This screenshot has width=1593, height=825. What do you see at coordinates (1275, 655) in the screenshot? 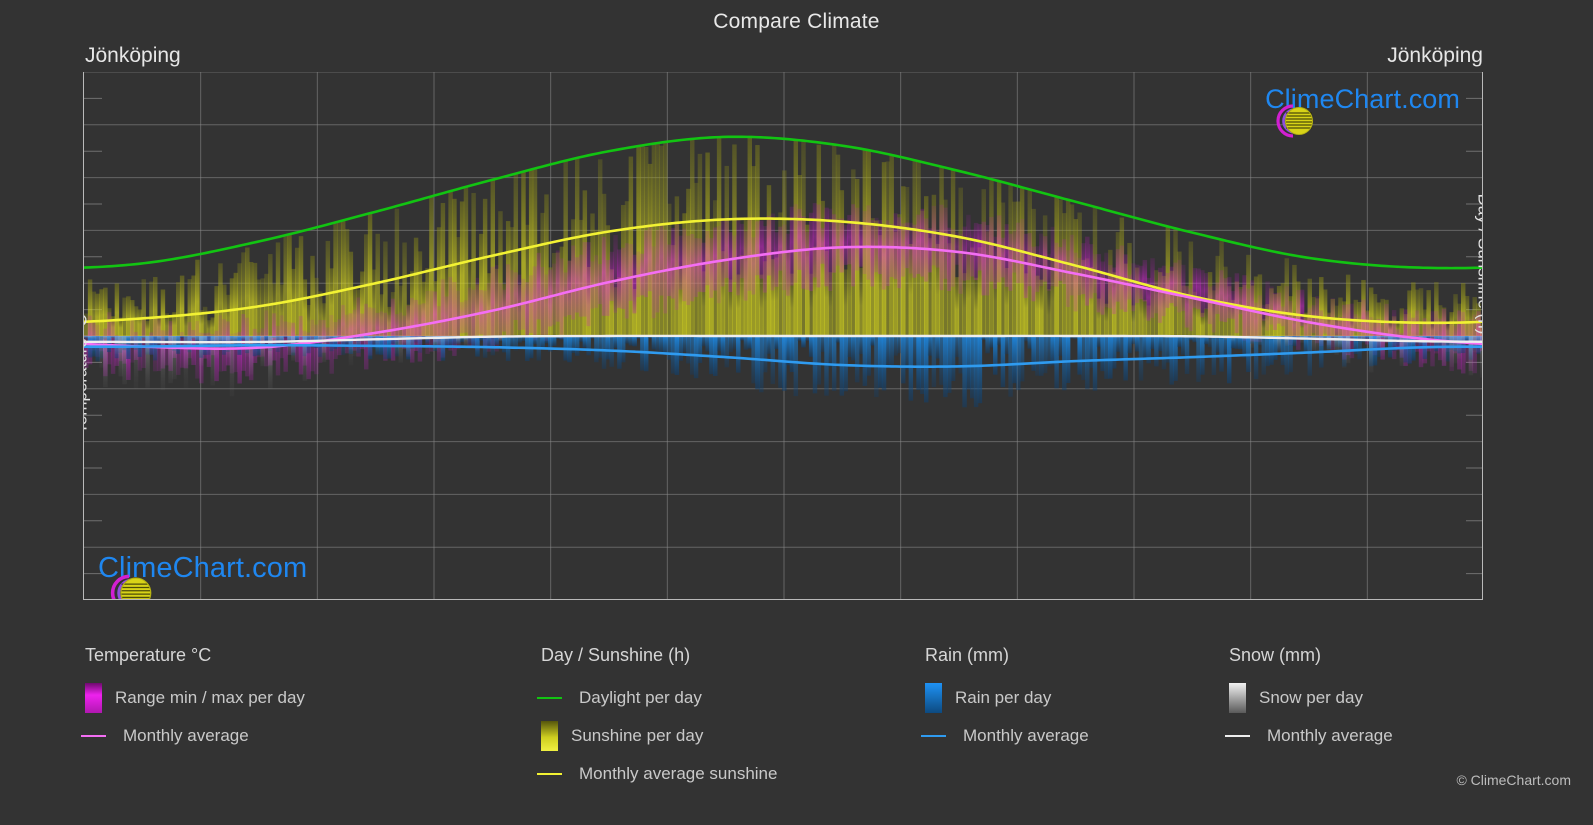
I see `legend-heading-snow: Snow (mm)` at bounding box center [1275, 655].